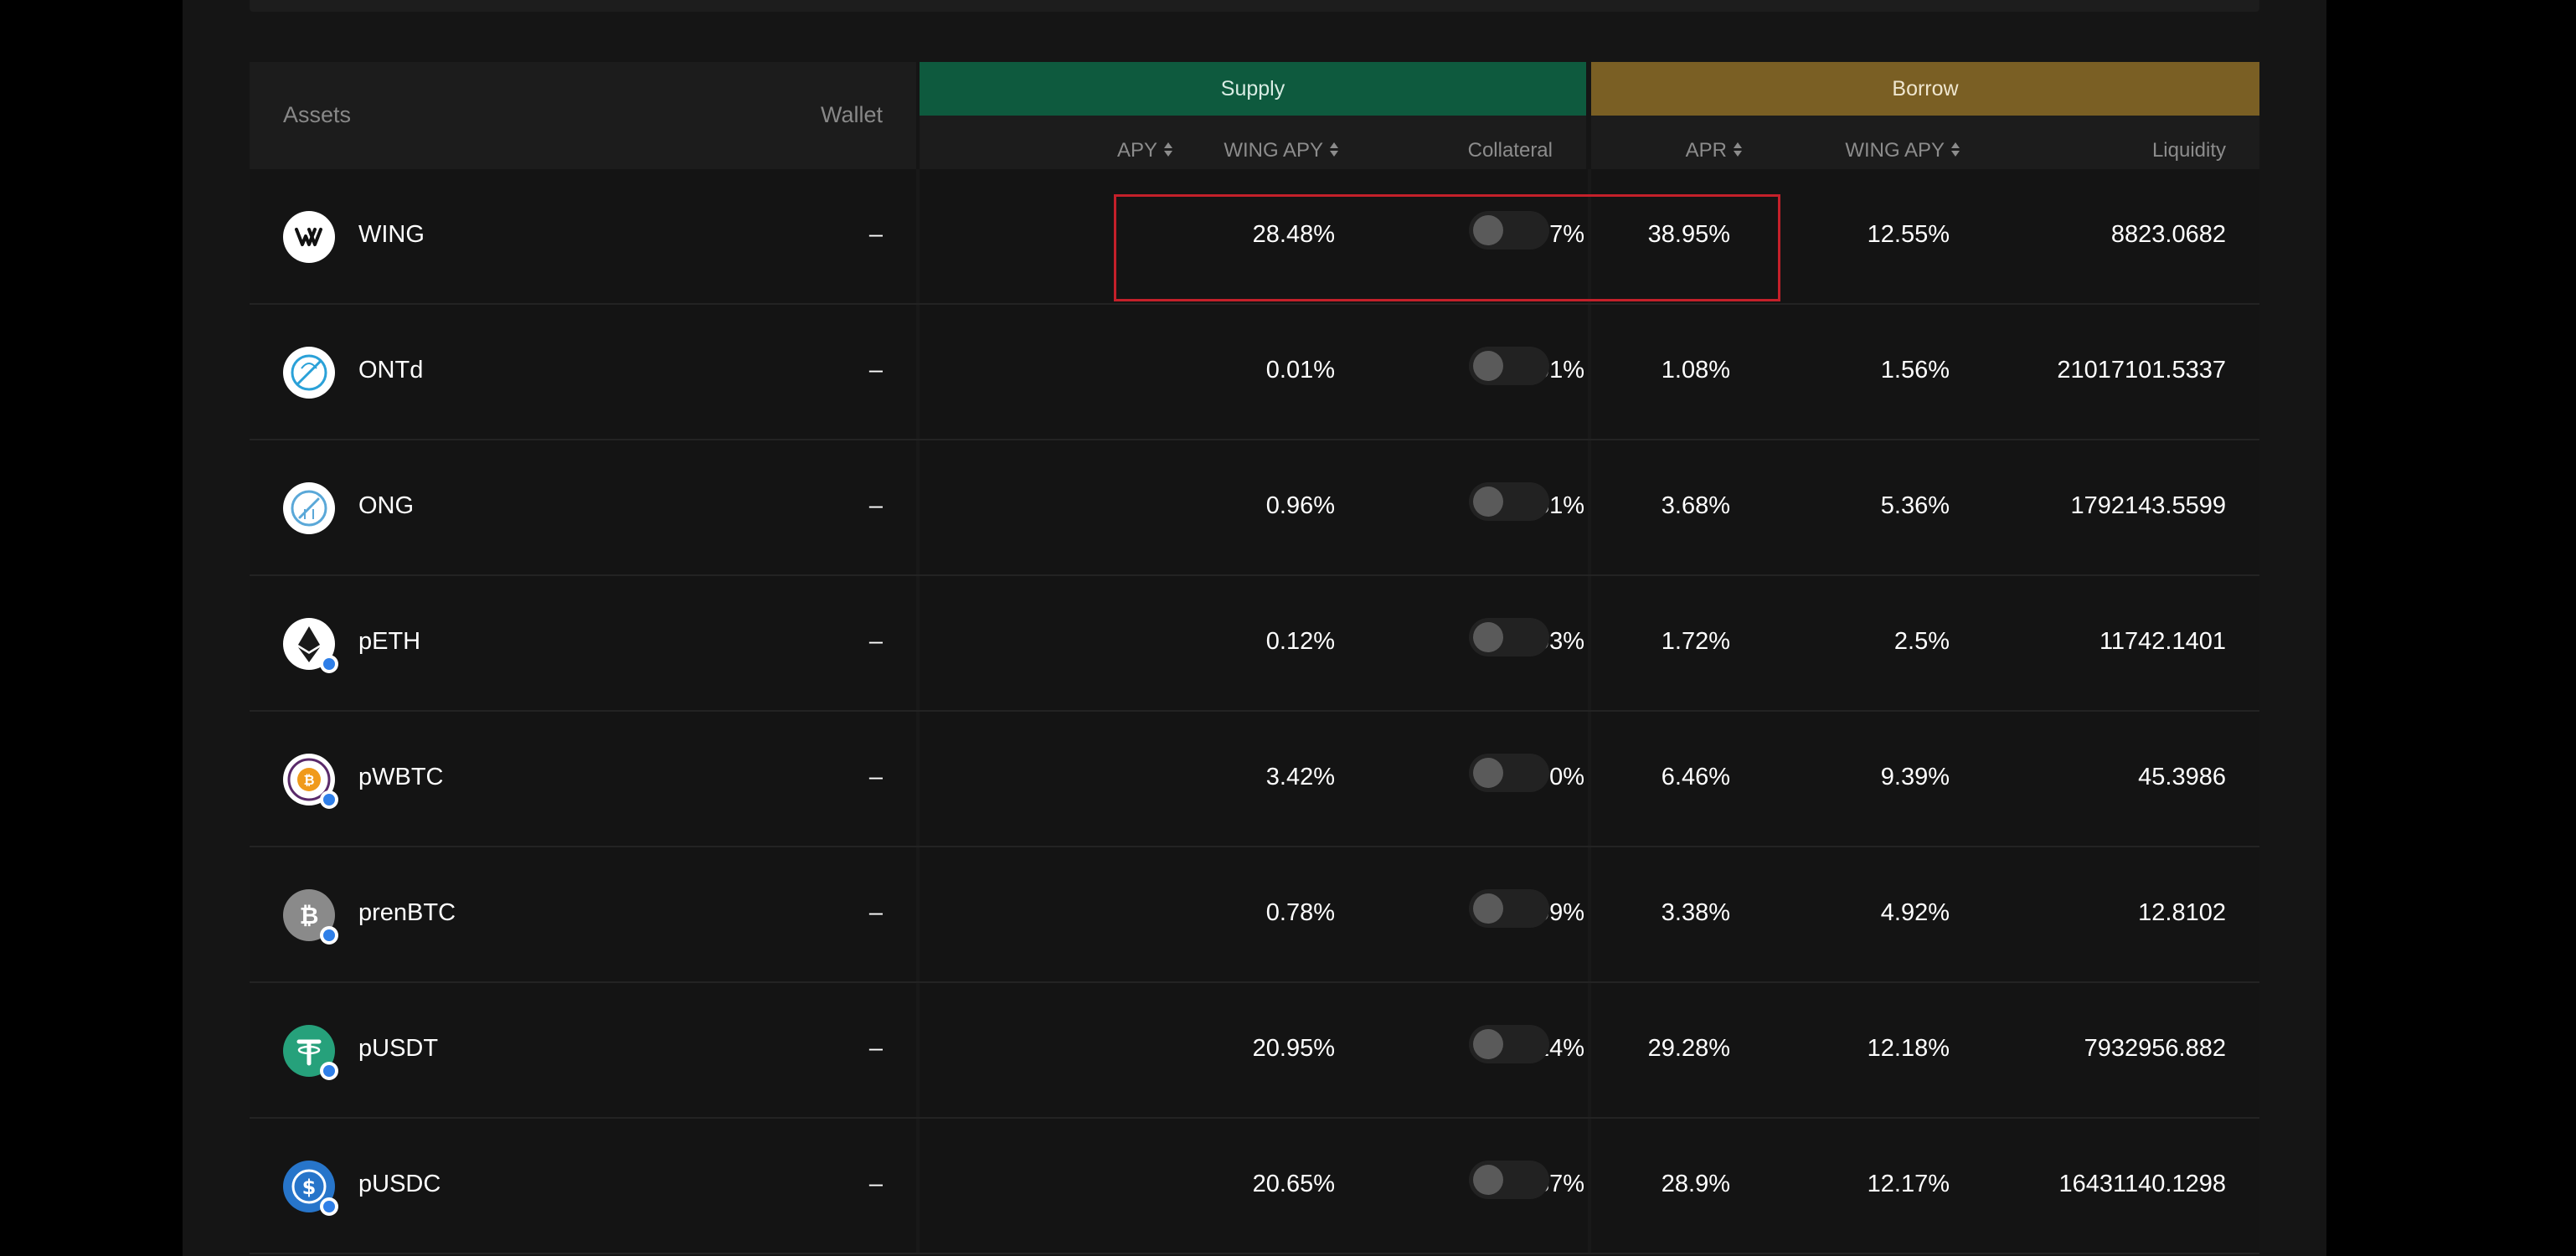 This screenshot has width=2576, height=1256. What do you see at coordinates (1915, 913) in the screenshot?
I see `borrow-wing-apy: 4.92%` at bounding box center [1915, 913].